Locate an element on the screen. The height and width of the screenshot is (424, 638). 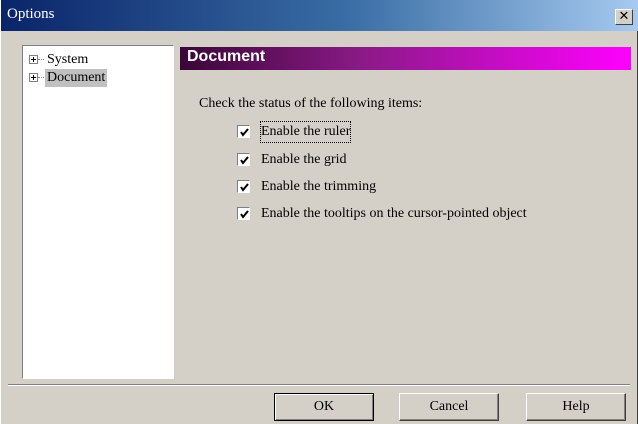
panel-title: Document is located at coordinates (226, 56).